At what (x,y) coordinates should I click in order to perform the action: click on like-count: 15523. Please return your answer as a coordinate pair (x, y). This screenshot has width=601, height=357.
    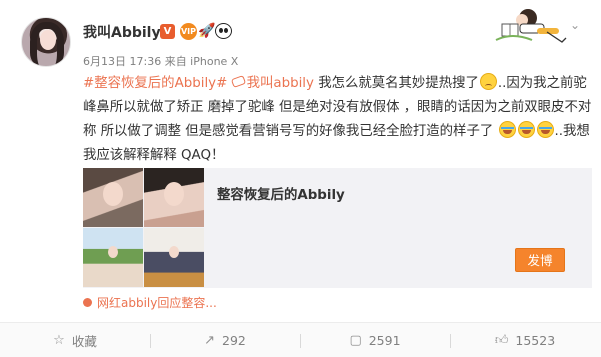
    Looking at the image, I should click on (535, 340).